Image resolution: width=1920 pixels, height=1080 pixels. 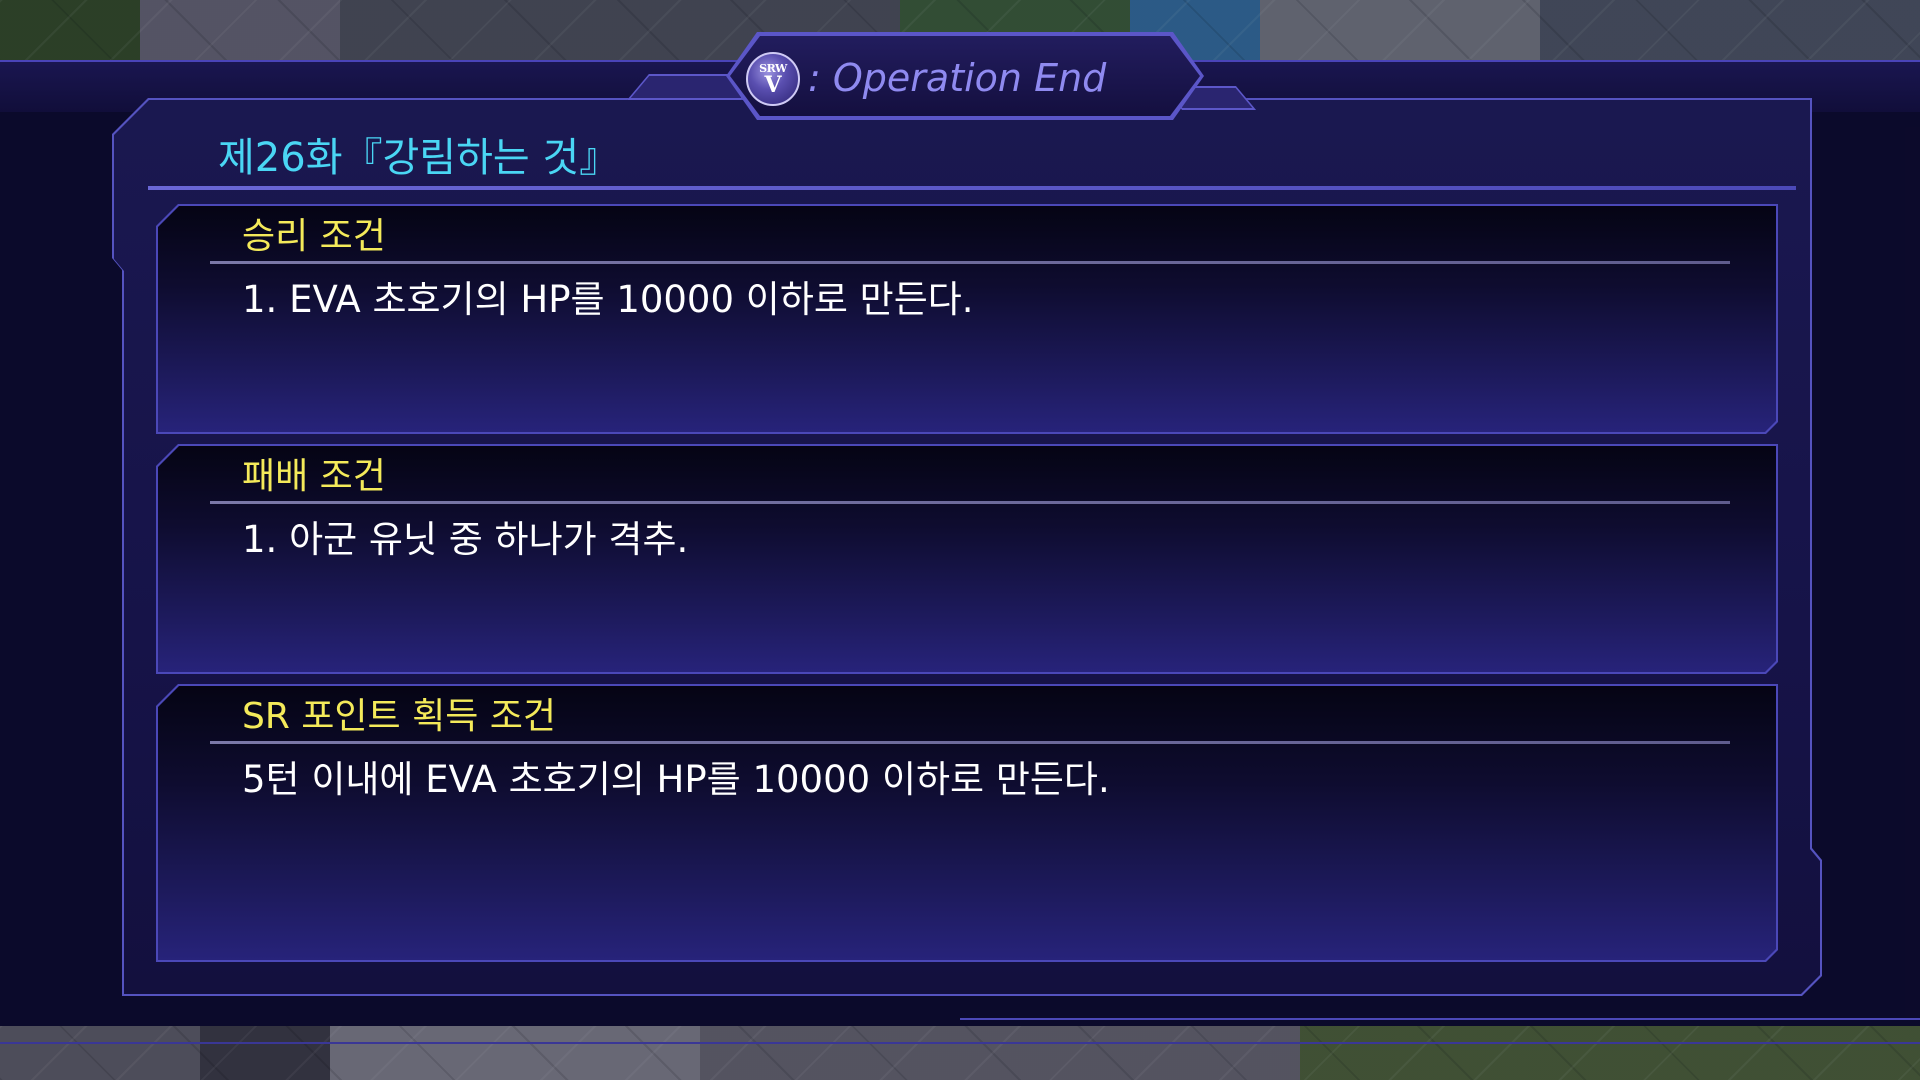 What do you see at coordinates (314, 236) in the screenshot?
I see `victory-conditions-heading: 승리 조건` at bounding box center [314, 236].